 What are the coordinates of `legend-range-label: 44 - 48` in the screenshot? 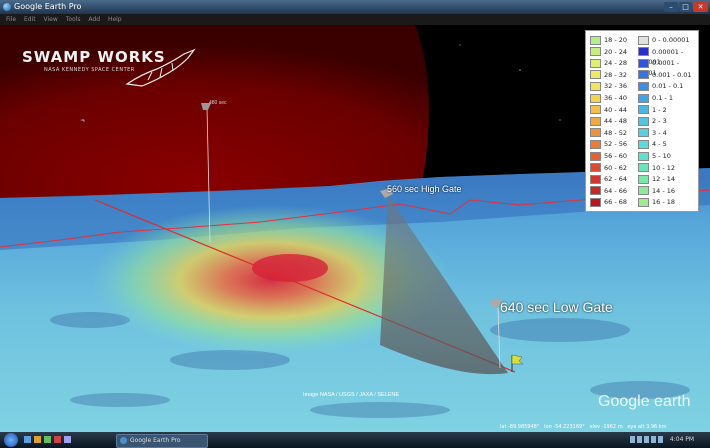 It's located at (616, 121).